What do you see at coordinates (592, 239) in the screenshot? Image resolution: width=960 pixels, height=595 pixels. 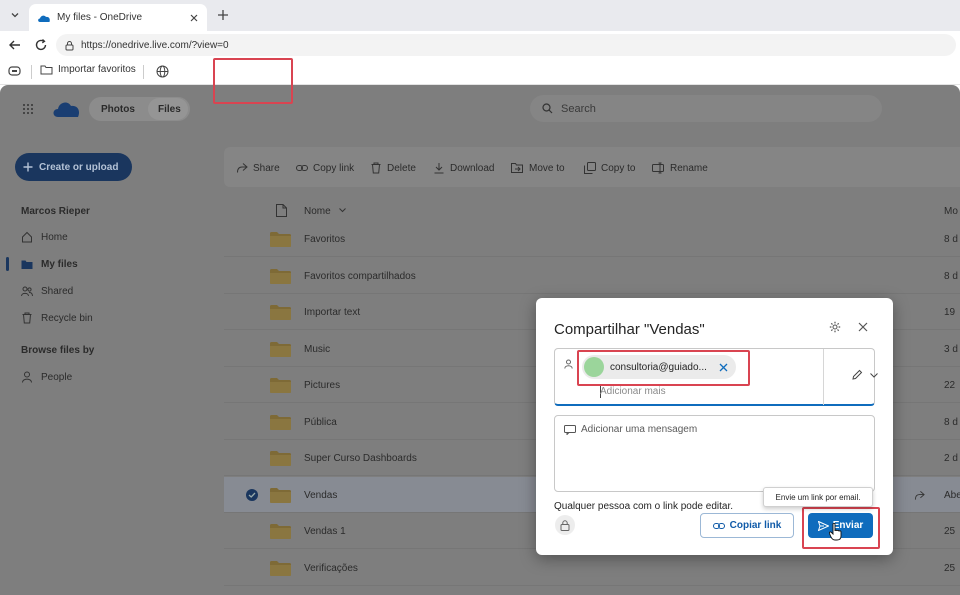 I see `file-row: Favoritos 8 d` at bounding box center [592, 239].